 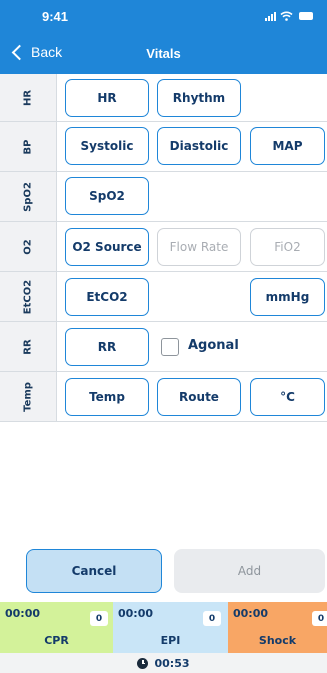 What do you see at coordinates (286, 16) in the screenshot?
I see `wifi-icon` at bounding box center [286, 16].